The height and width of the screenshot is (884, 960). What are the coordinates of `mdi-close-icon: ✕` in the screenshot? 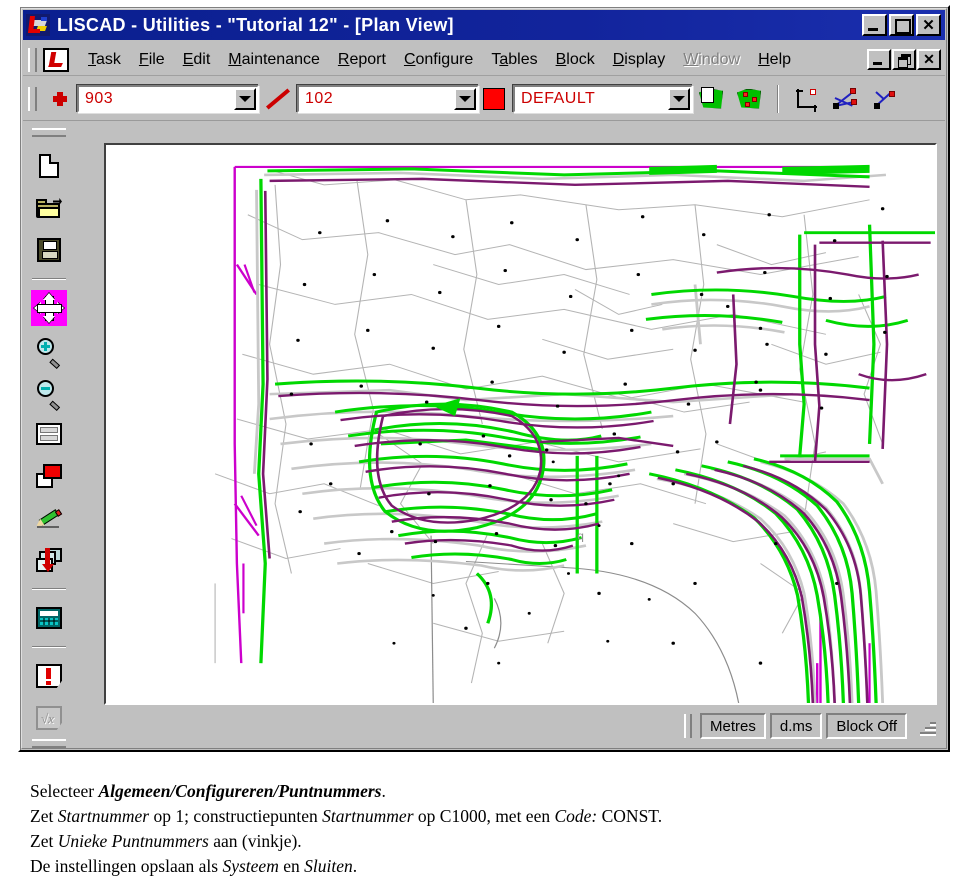 It's located at (929, 59).